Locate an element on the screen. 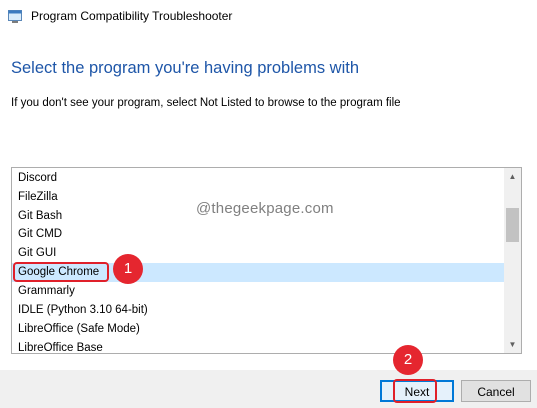  cancel-button: Cancel is located at coordinates (496, 391).